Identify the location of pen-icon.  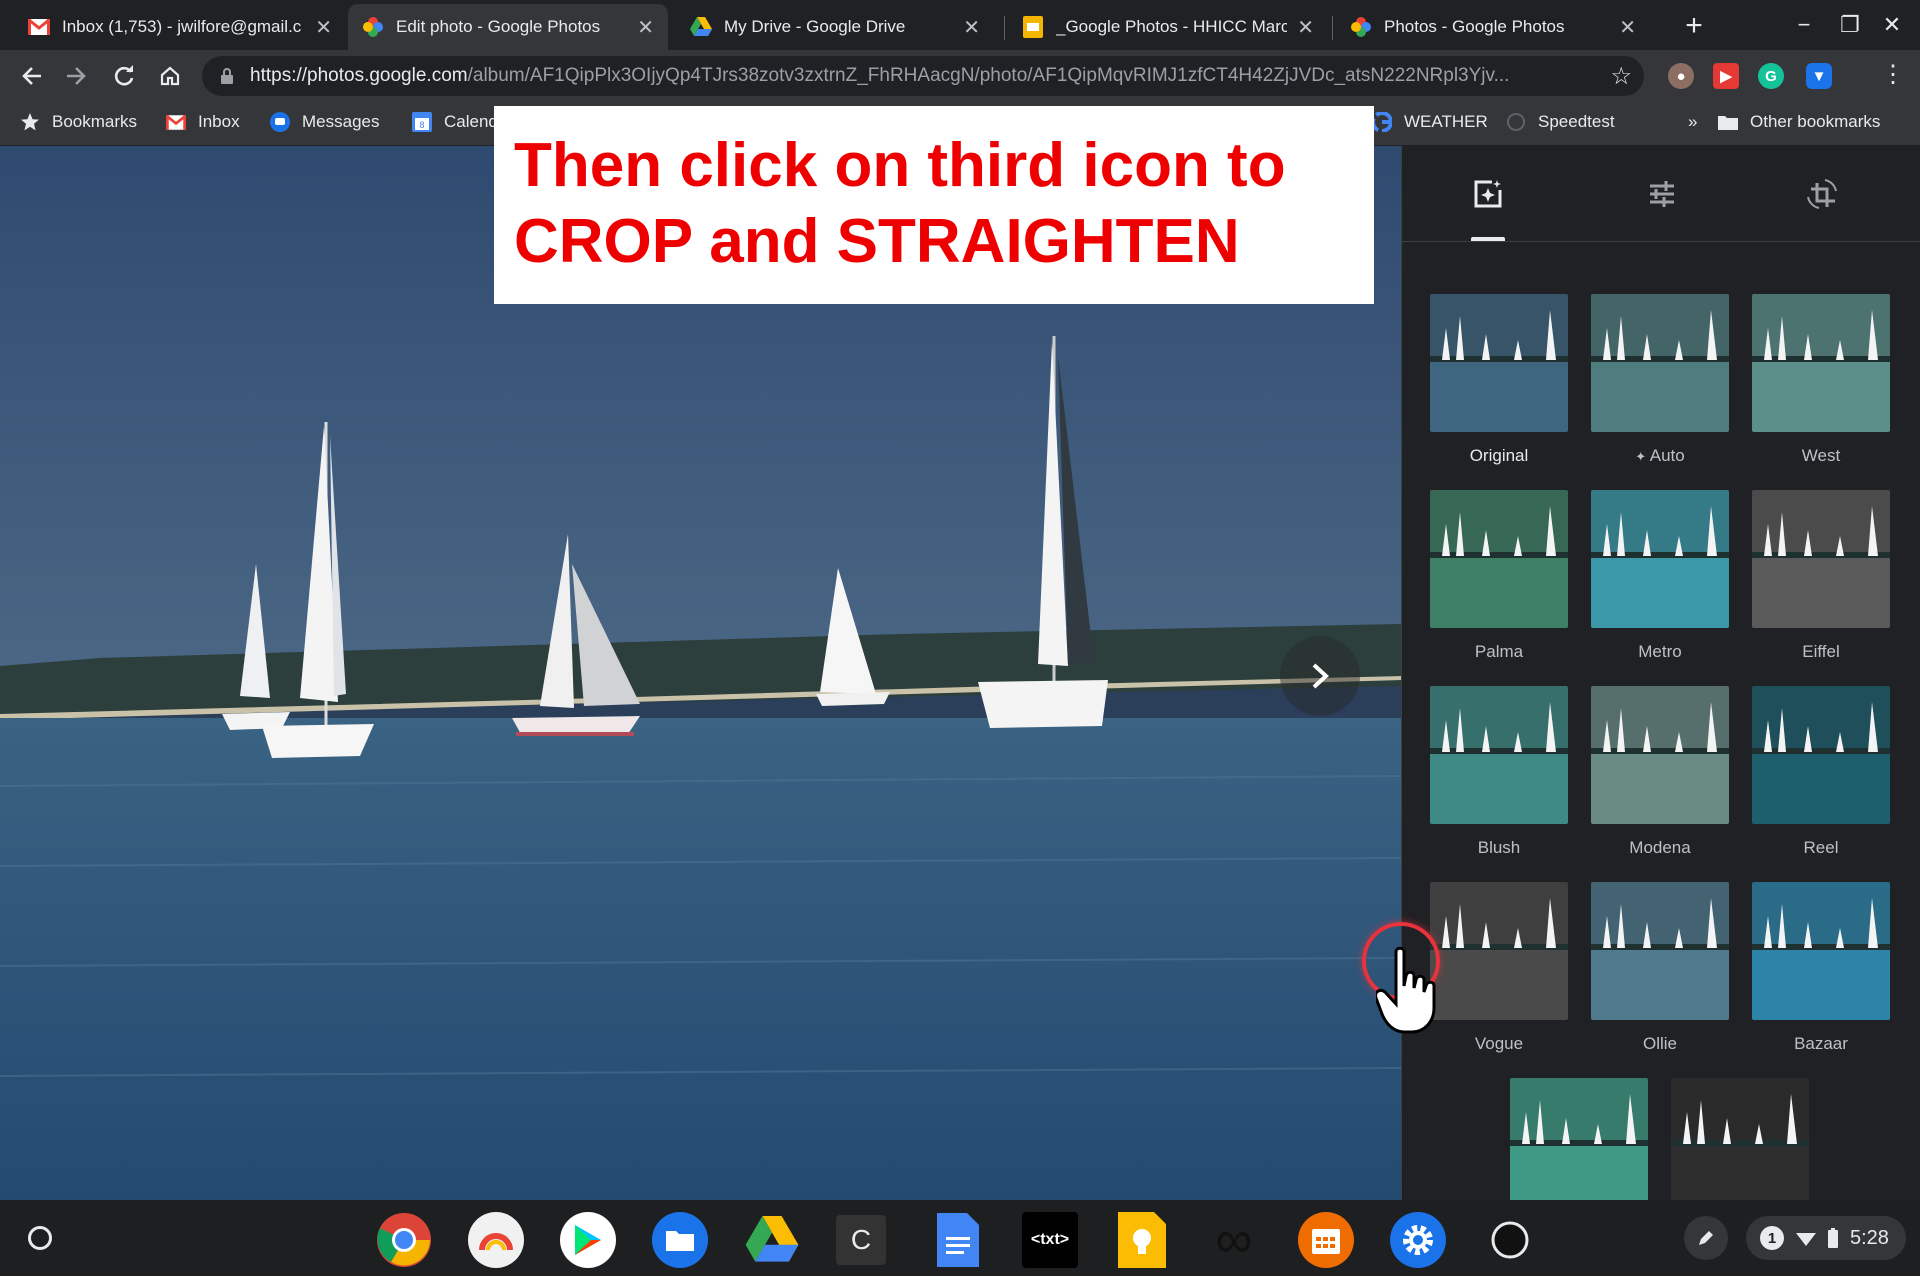
(1706, 1238).